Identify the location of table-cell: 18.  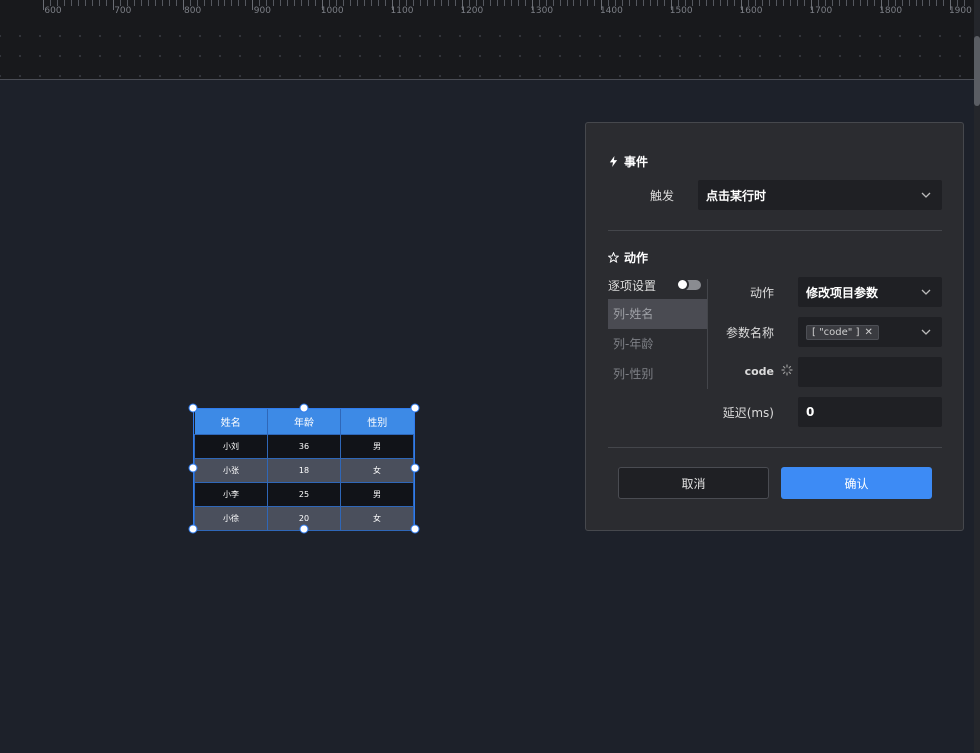
(304, 470).